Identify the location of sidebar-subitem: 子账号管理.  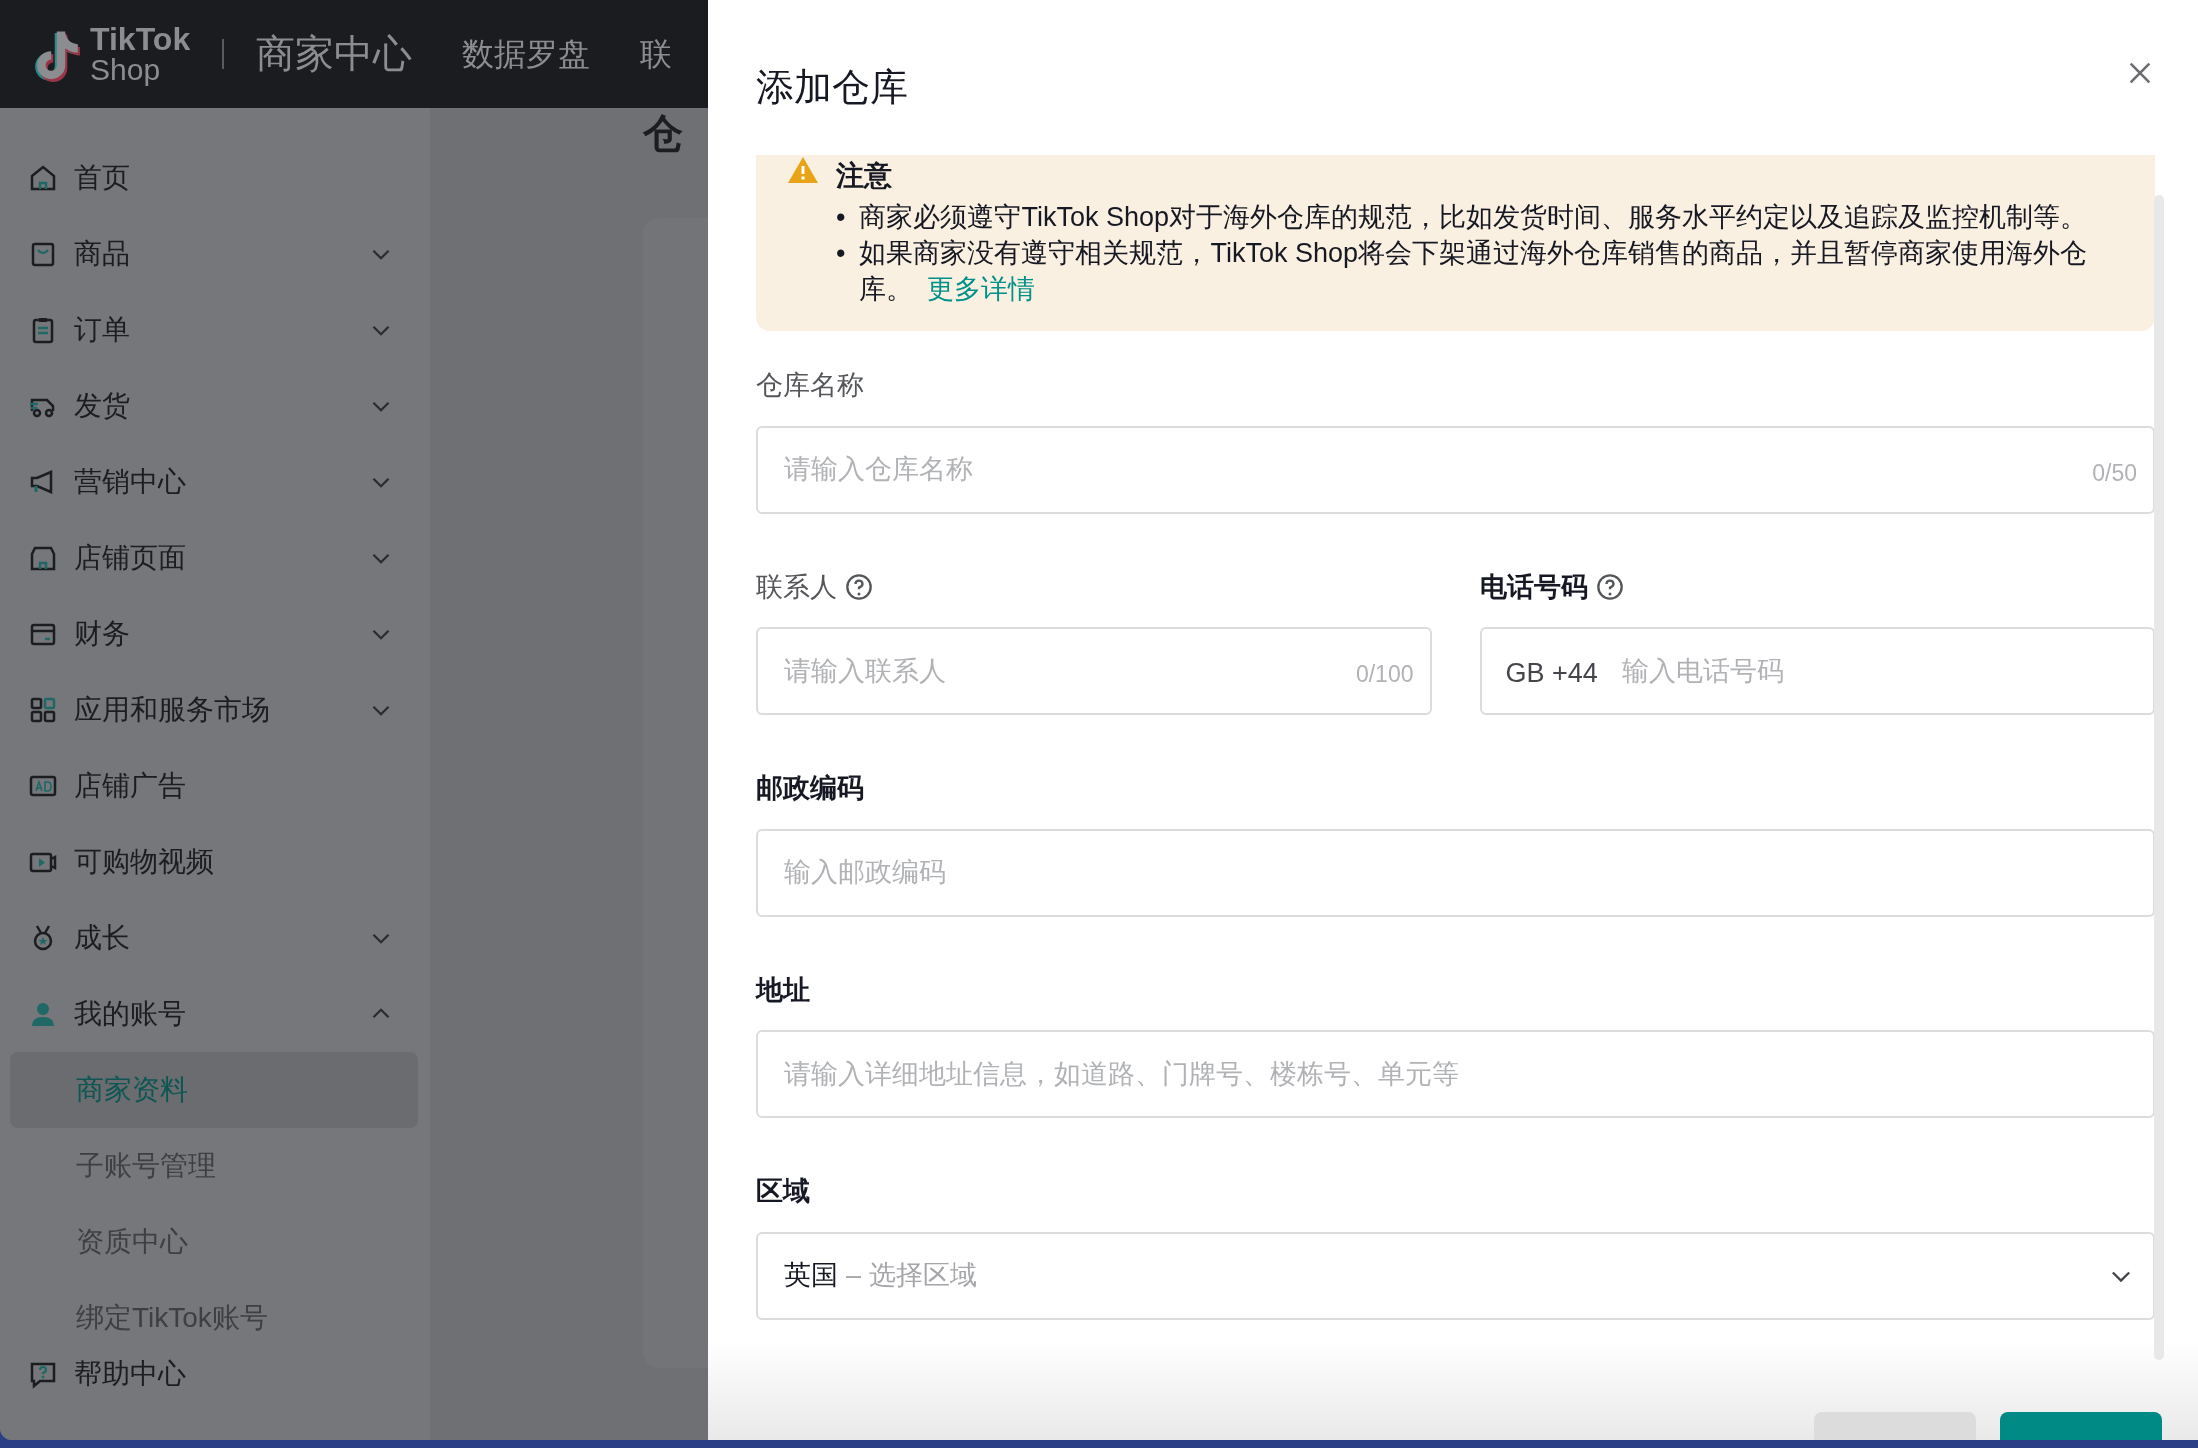
(214, 1166).